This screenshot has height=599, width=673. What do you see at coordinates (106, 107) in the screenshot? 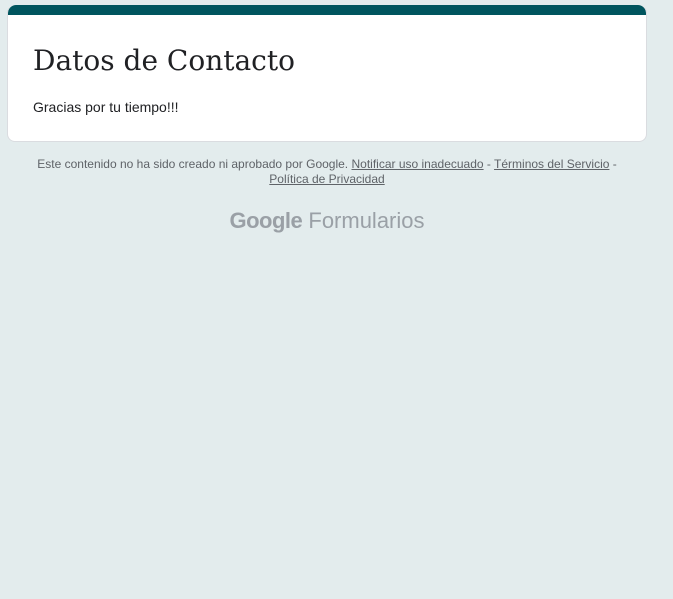
I see `confirmation-message: Gracias por tu tiempo!!!` at bounding box center [106, 107].